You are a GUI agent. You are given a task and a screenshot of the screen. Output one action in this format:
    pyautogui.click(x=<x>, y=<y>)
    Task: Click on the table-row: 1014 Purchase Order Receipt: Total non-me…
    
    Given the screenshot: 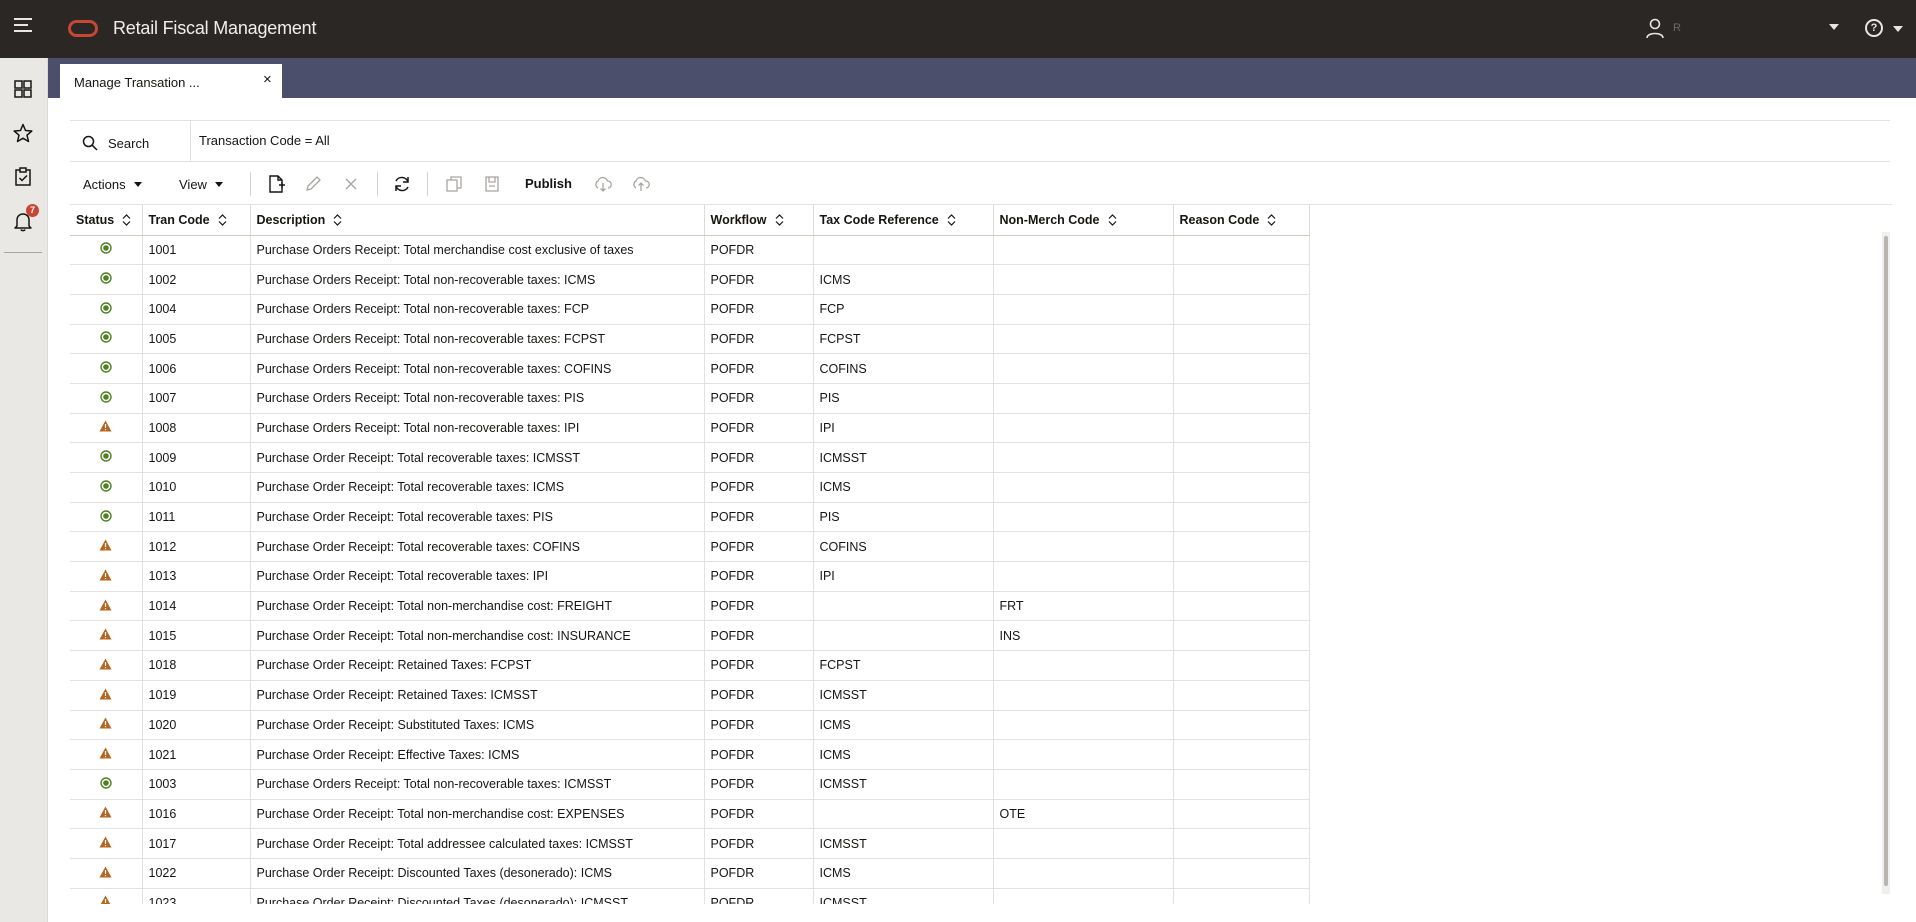 What is the action you would take?
    pyautogui.click(x=690, y=606)
    